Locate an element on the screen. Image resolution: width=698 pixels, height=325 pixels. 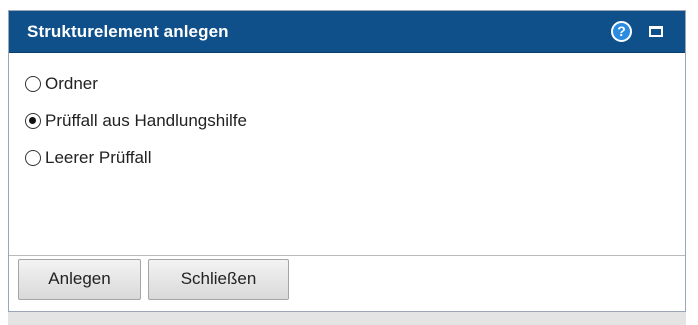
dialog-title: Strukturelement anlegen is located at coordinates (128, 31).